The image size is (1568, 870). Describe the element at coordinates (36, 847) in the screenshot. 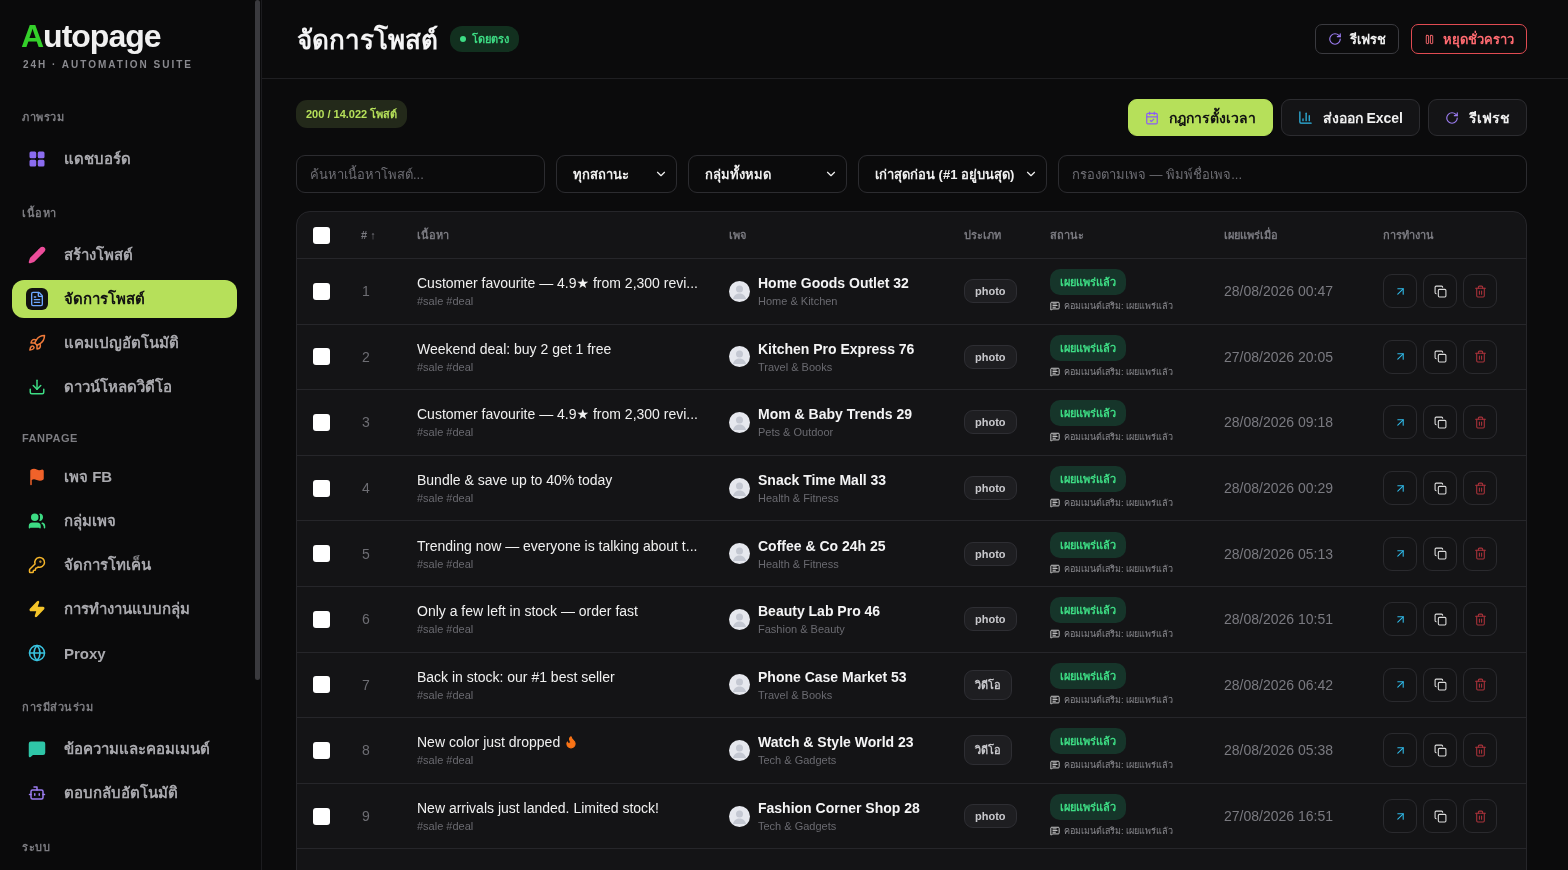

I see `section-label: ระบบ` at that location.